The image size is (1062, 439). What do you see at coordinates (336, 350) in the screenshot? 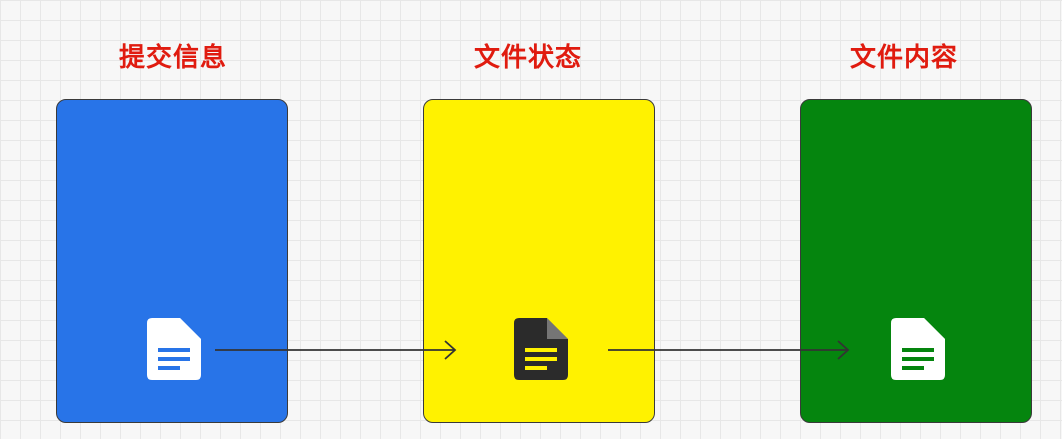
I see `arrow-commit-to-status` at bounding box center [336, 350].